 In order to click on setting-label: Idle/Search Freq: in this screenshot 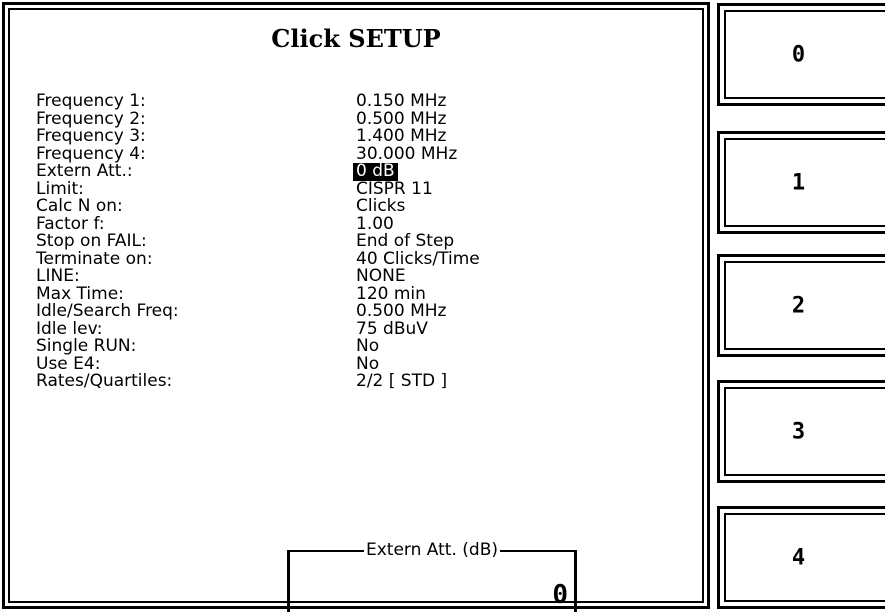, I will do `click(107, 311)`.